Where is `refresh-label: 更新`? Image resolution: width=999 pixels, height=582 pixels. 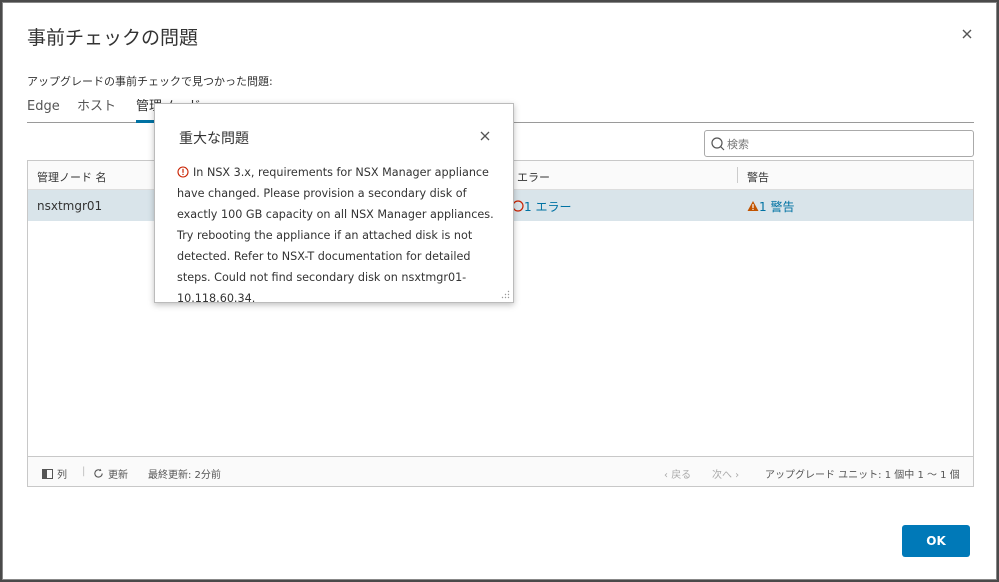 refresh-label: 更新 is located at coordinates (118, 475).